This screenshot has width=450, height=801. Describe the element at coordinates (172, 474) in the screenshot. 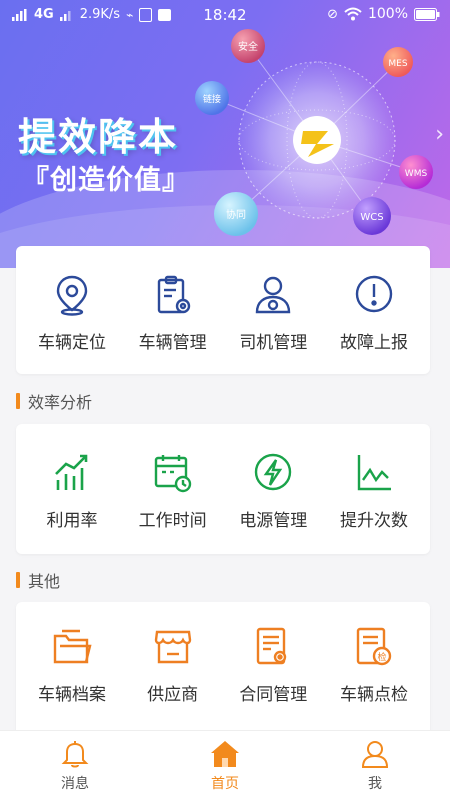

I see `calendar-clock-icon` at that location.